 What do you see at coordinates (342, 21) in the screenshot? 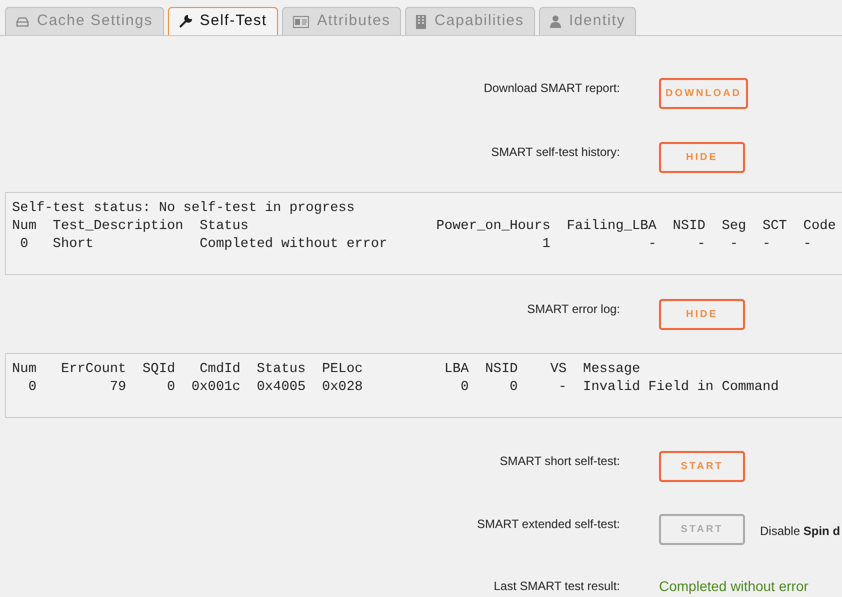
I see `tab: Attributes` at bounding box center [342, 21].